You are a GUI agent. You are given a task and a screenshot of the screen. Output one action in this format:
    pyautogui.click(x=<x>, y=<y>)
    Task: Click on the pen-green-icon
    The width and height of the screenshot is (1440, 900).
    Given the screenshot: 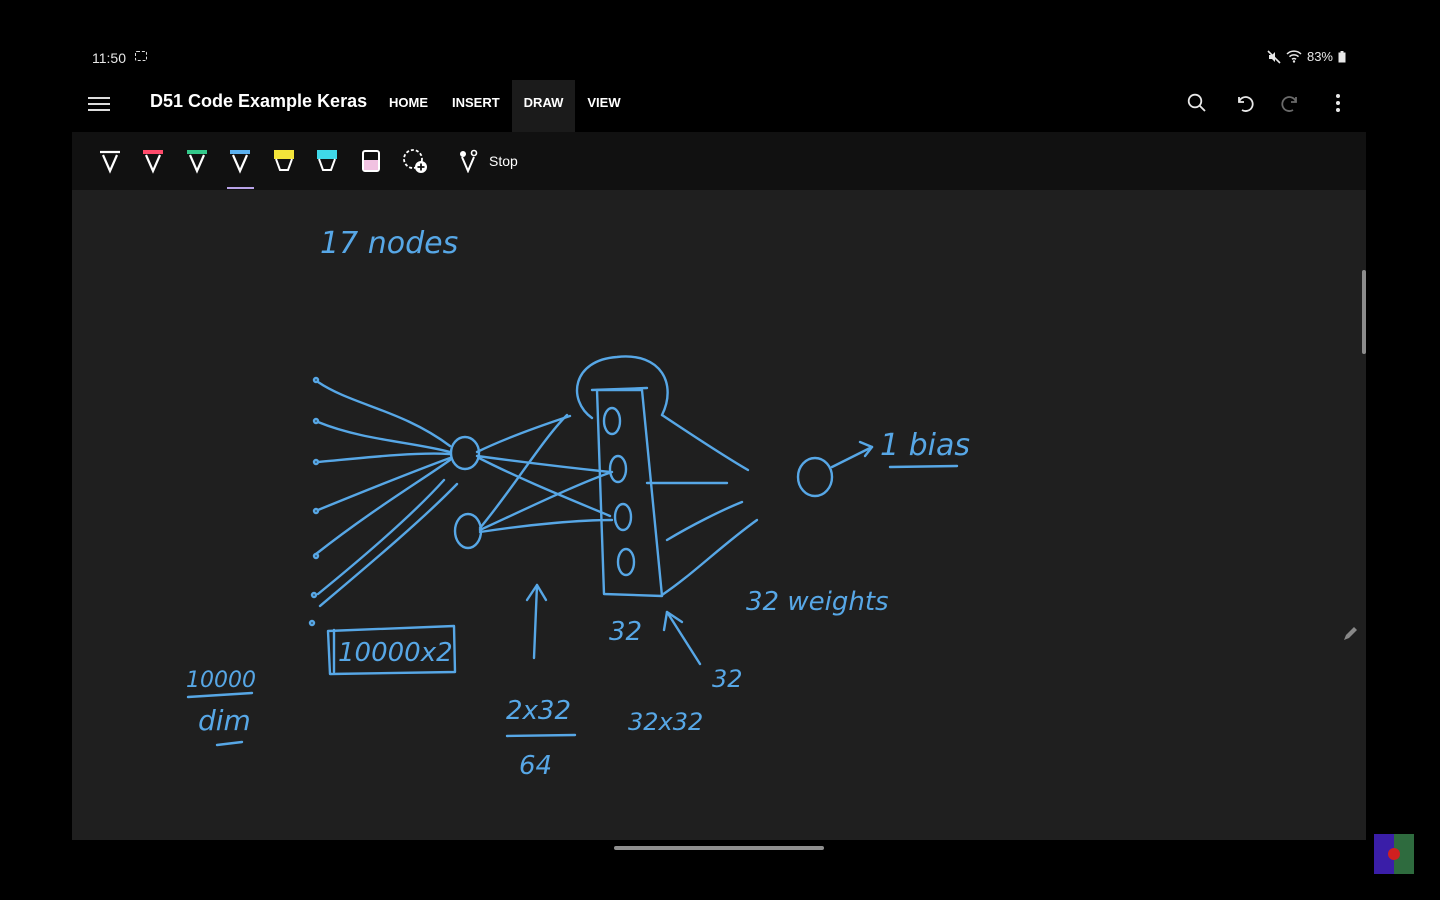 What is the action you would take?
    pyautogui.click(x=197, y=161)
    